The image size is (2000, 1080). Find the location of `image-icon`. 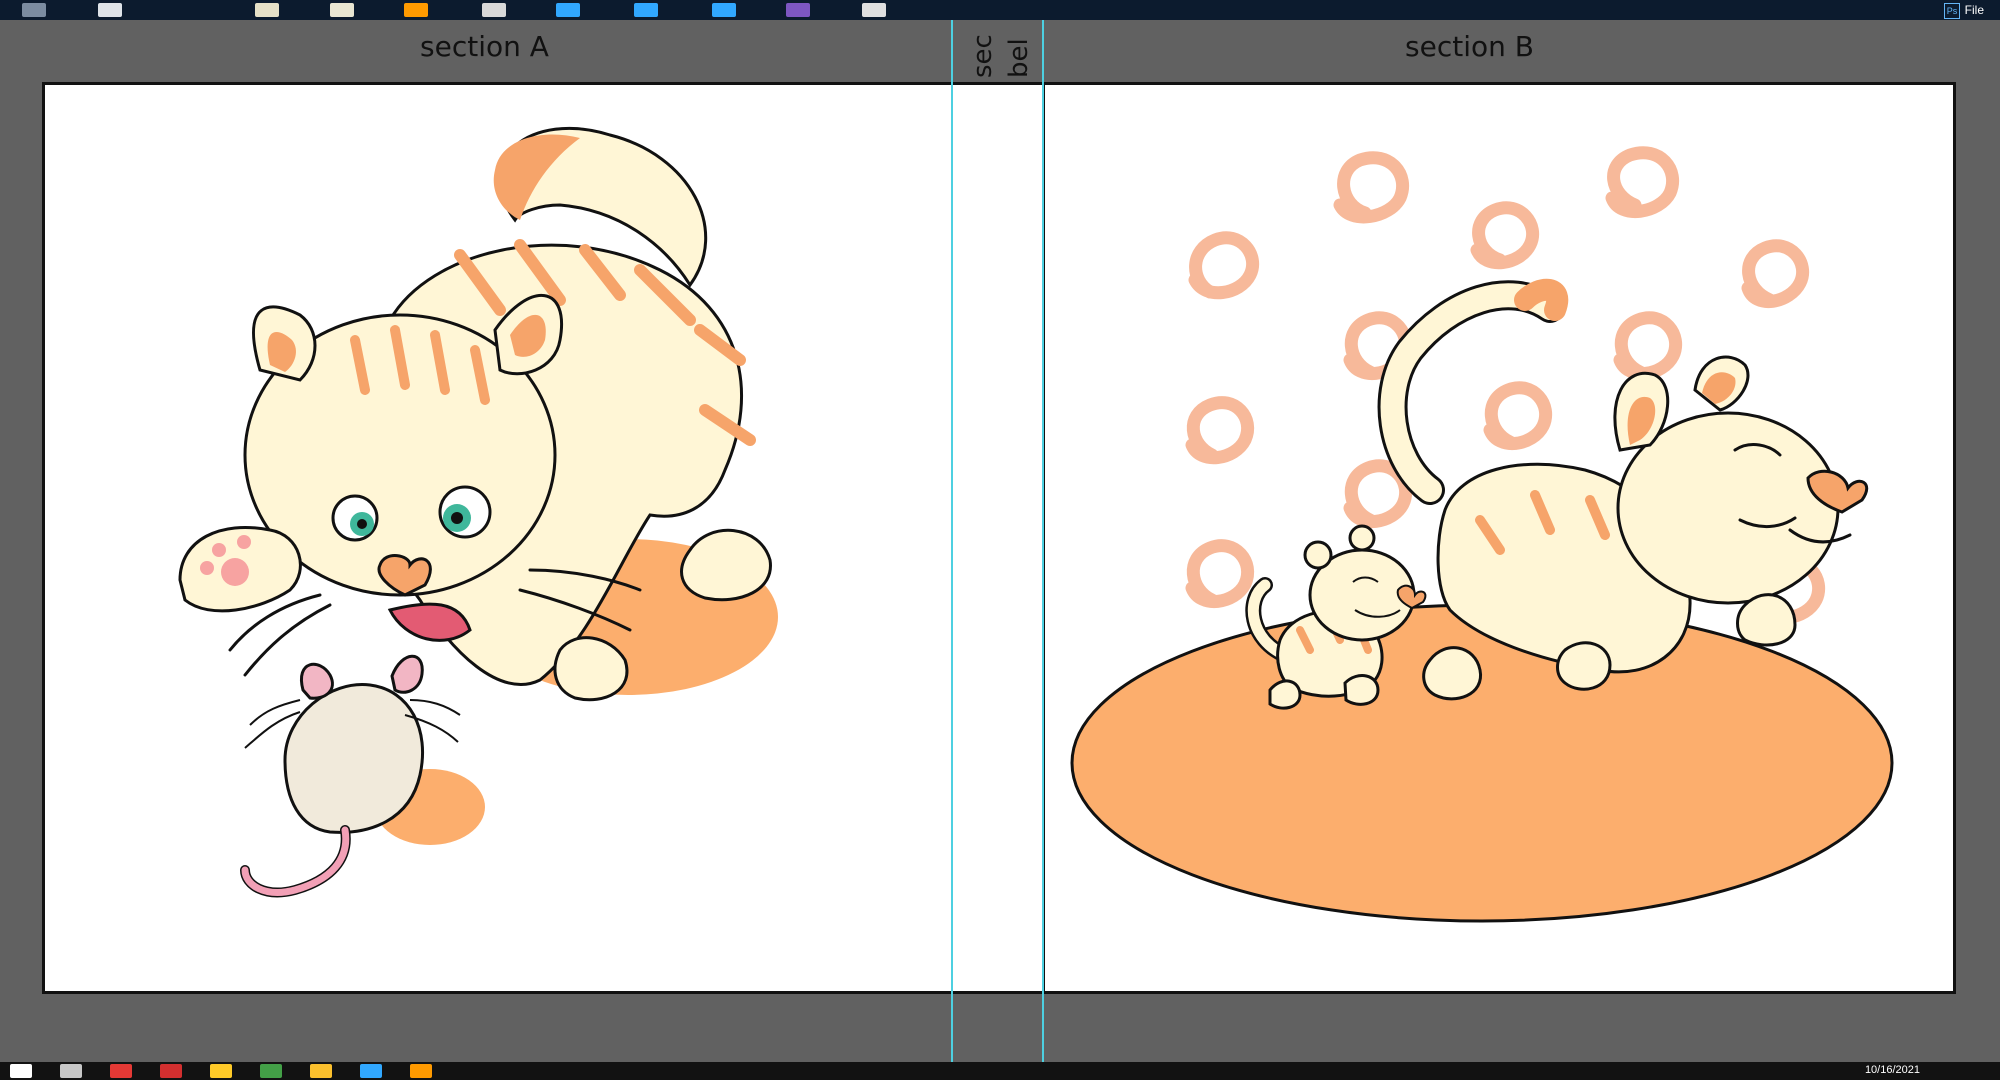

image-icon is located at coordinates (798, 10).